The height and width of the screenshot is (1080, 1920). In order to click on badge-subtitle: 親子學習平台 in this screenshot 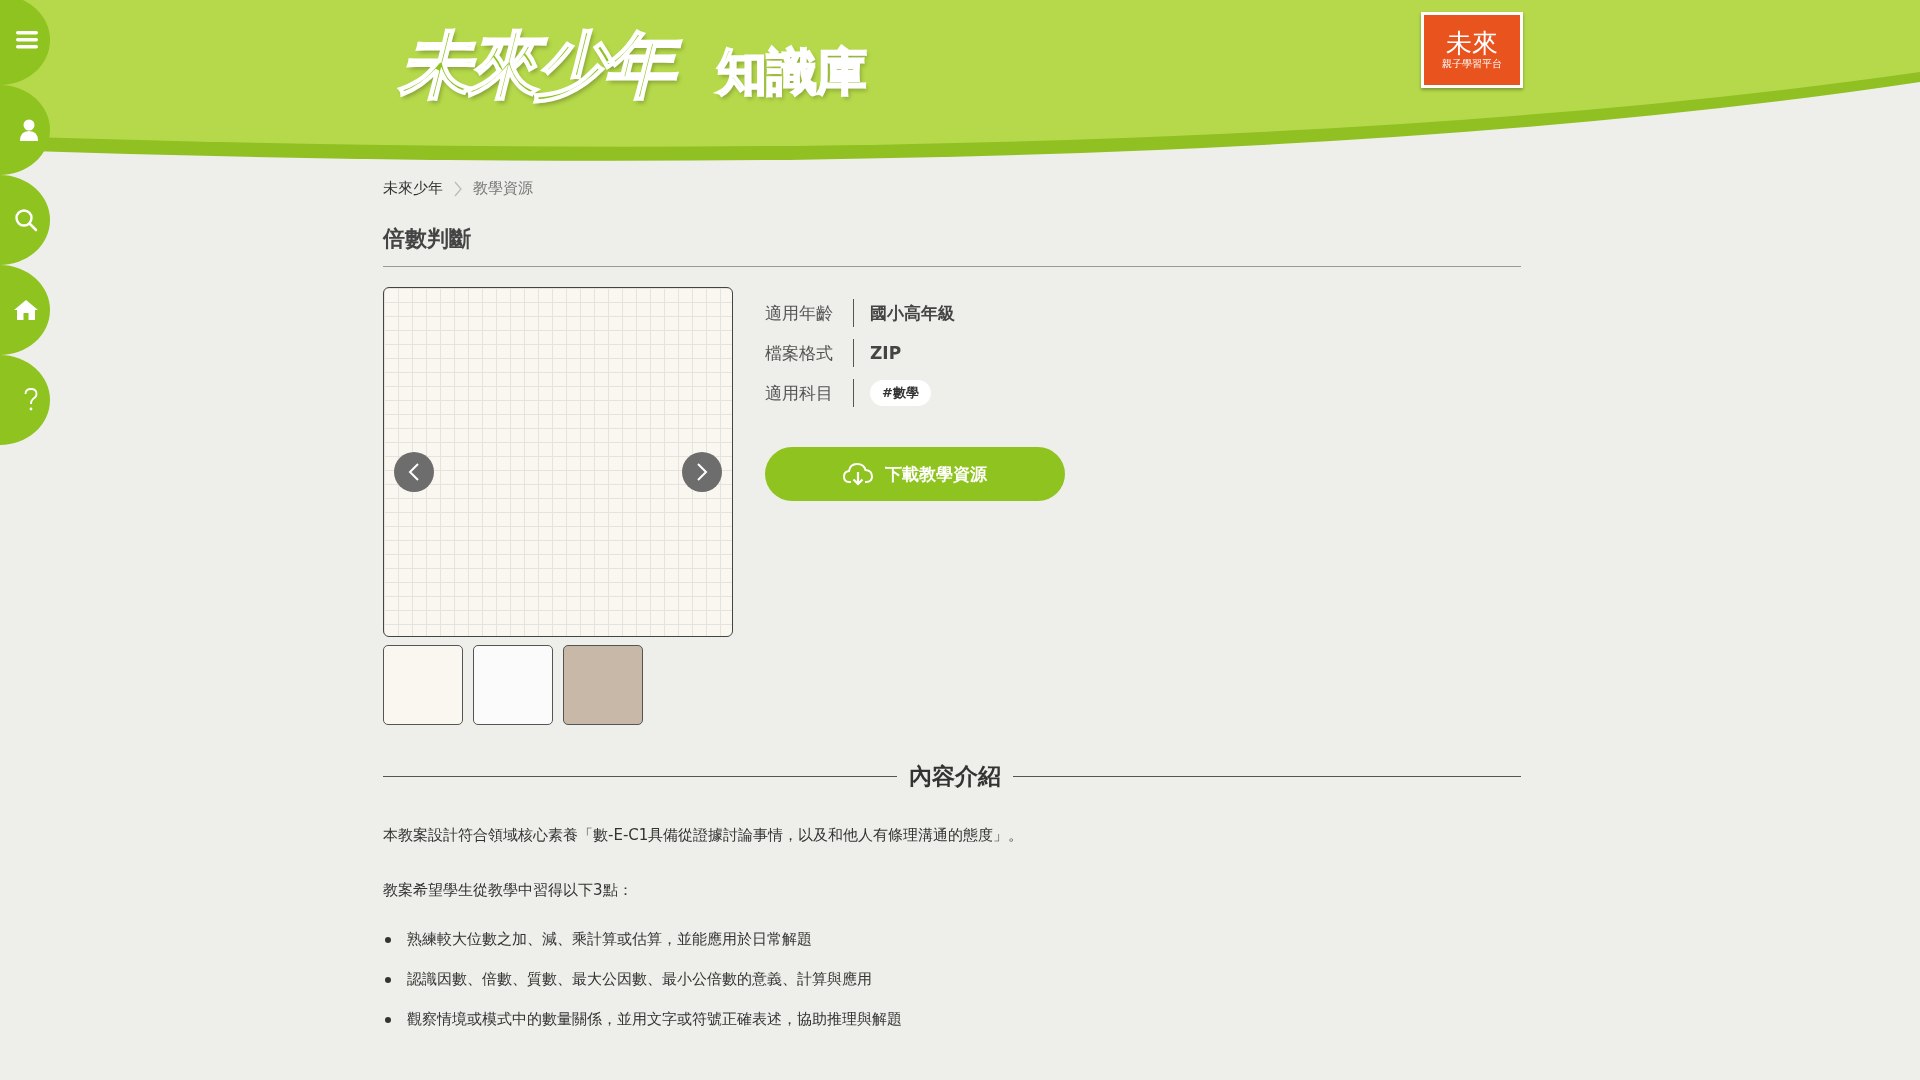, I will do `click(1472, 64)`.